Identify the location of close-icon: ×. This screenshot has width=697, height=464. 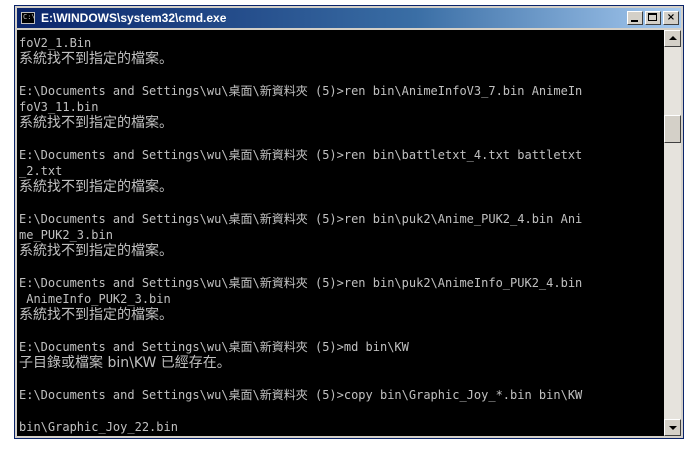
(671, 17).